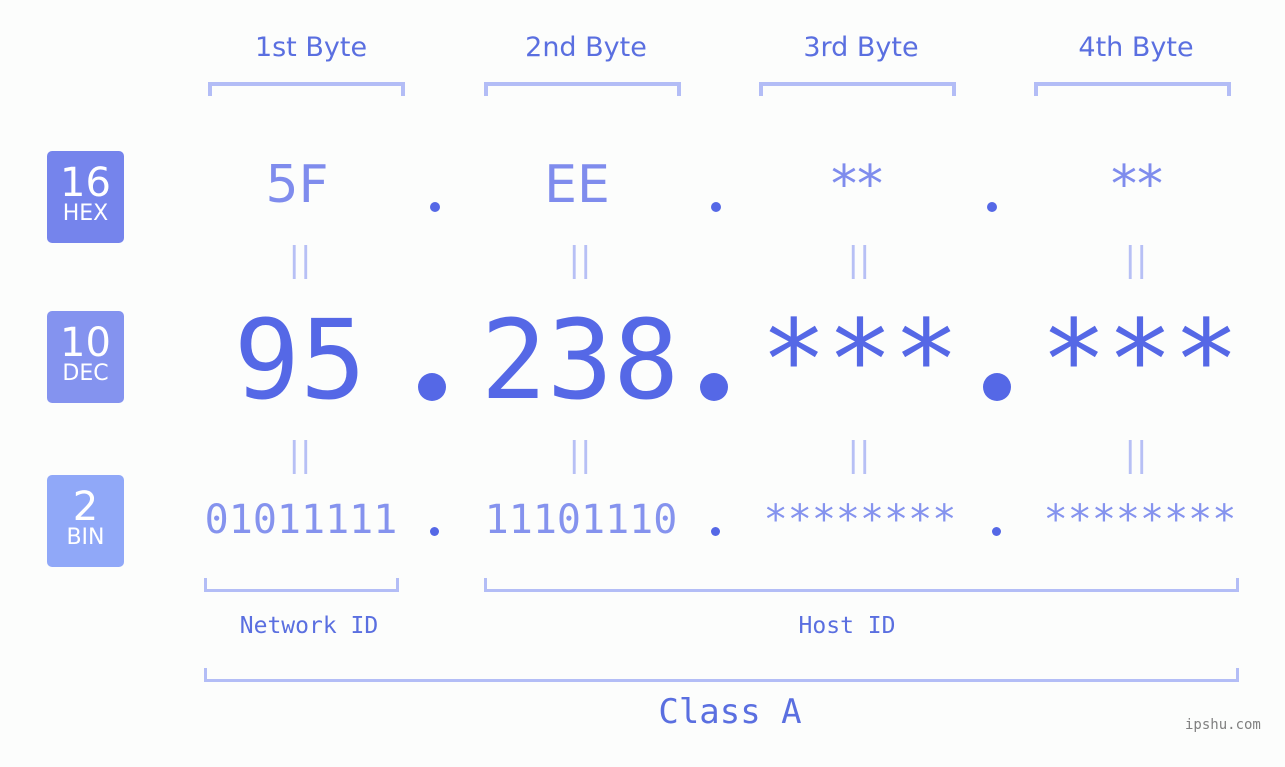 The height and width of the screenshot is (767, 1285). What do you see at coordinates (300, 360) in the screenshot?
I see `dec-byte-1: 95` at bounding box center [300, 360].